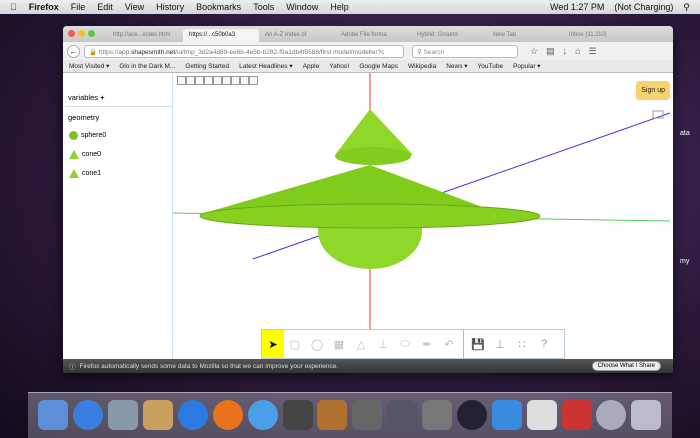 This screenshot has width=700, height=438. Describe the element at coordinates (378, 66) in the screenshot. I see `bookmark: Google Maps` at that location.